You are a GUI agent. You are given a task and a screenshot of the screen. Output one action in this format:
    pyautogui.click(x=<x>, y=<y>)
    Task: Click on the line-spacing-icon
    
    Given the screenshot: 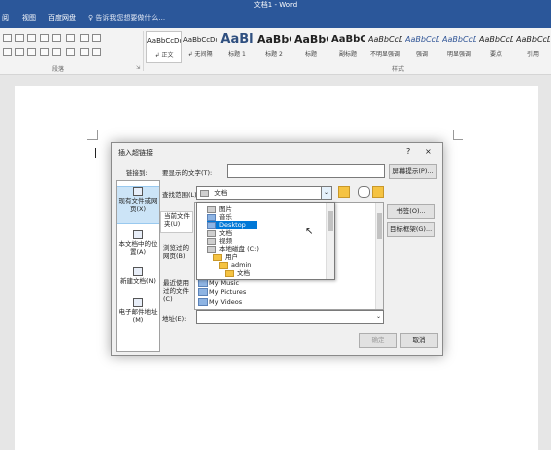 What is the action you would take?
    pyautogui.click(x=70, y=52)
    